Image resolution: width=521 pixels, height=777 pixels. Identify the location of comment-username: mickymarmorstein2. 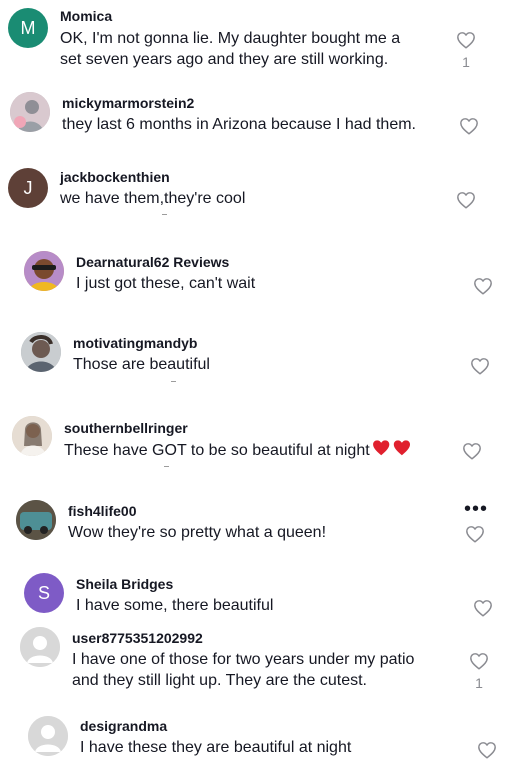
(128, 103).